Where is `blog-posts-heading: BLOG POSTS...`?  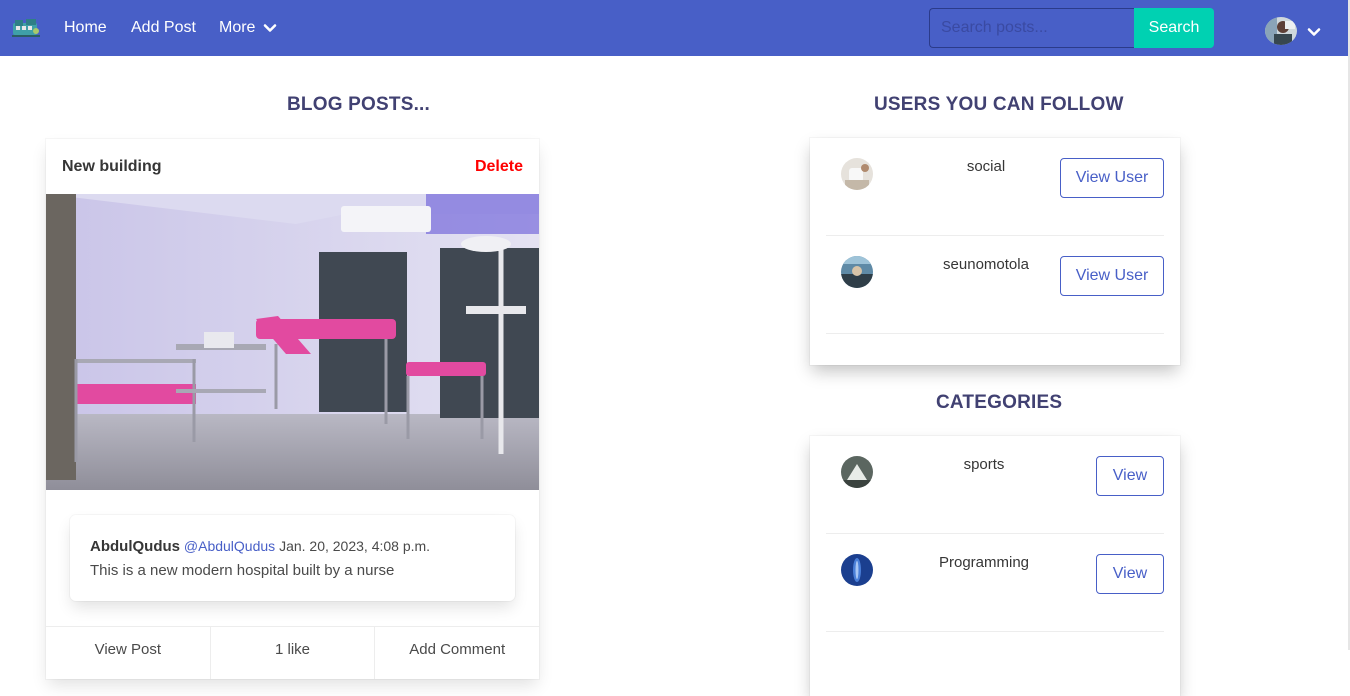
blog-posts-heading: BLOG POSTS... is located at coordinates (359, 104).